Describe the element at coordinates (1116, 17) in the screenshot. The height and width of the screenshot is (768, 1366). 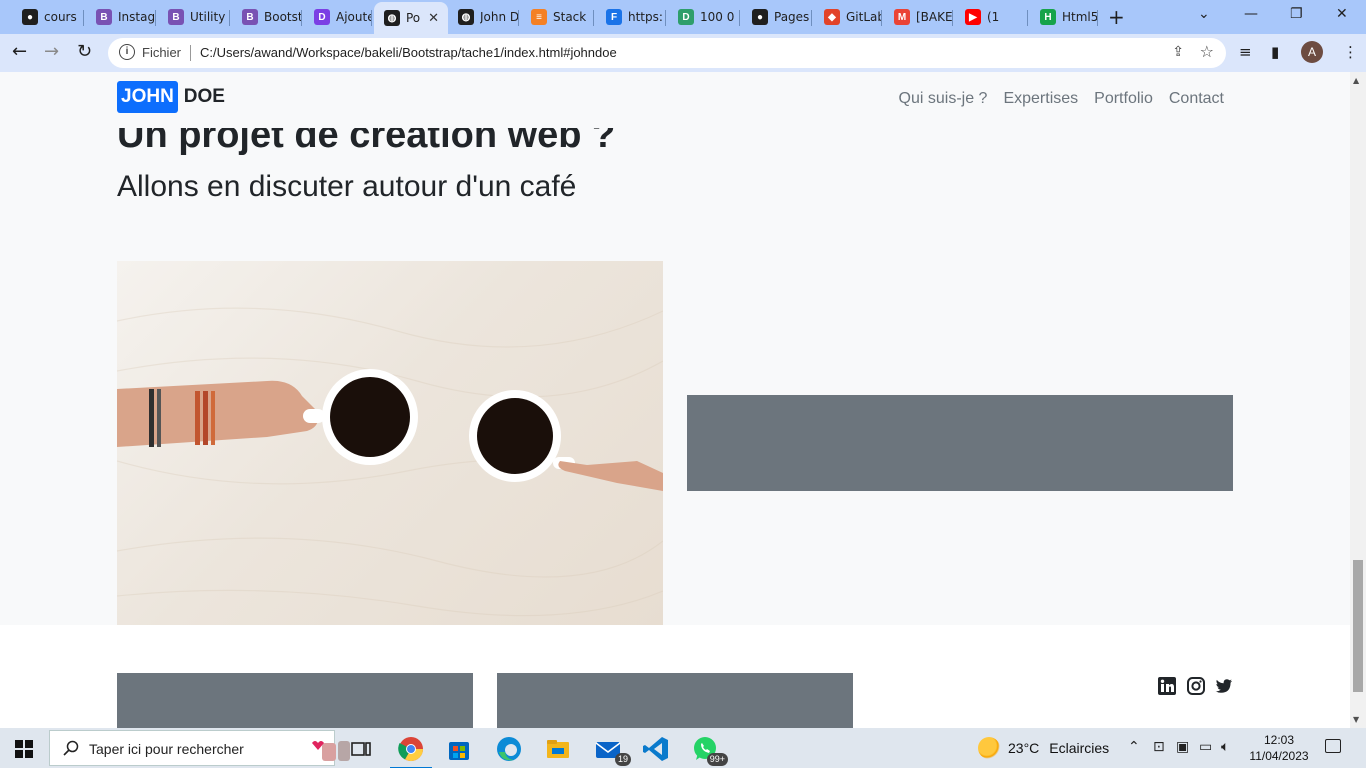
I see `new-tab-button: +` at that location.